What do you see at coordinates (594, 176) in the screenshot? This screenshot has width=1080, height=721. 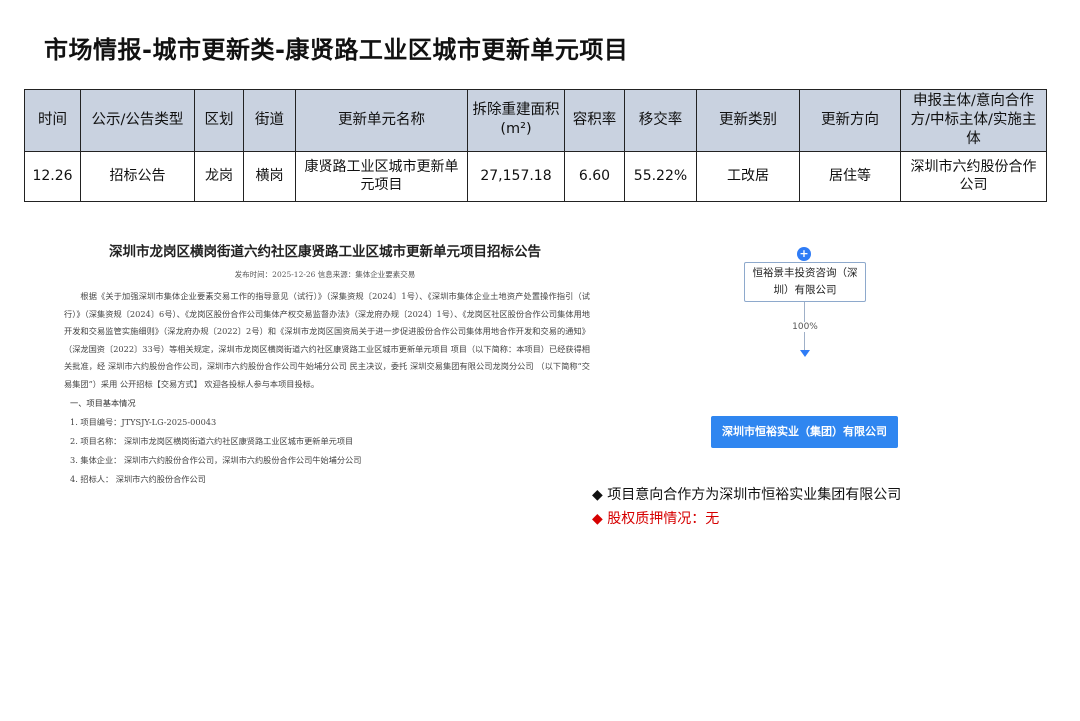 I see `cell-plot-ratio: 6.60` at bounding box center [594, 176].